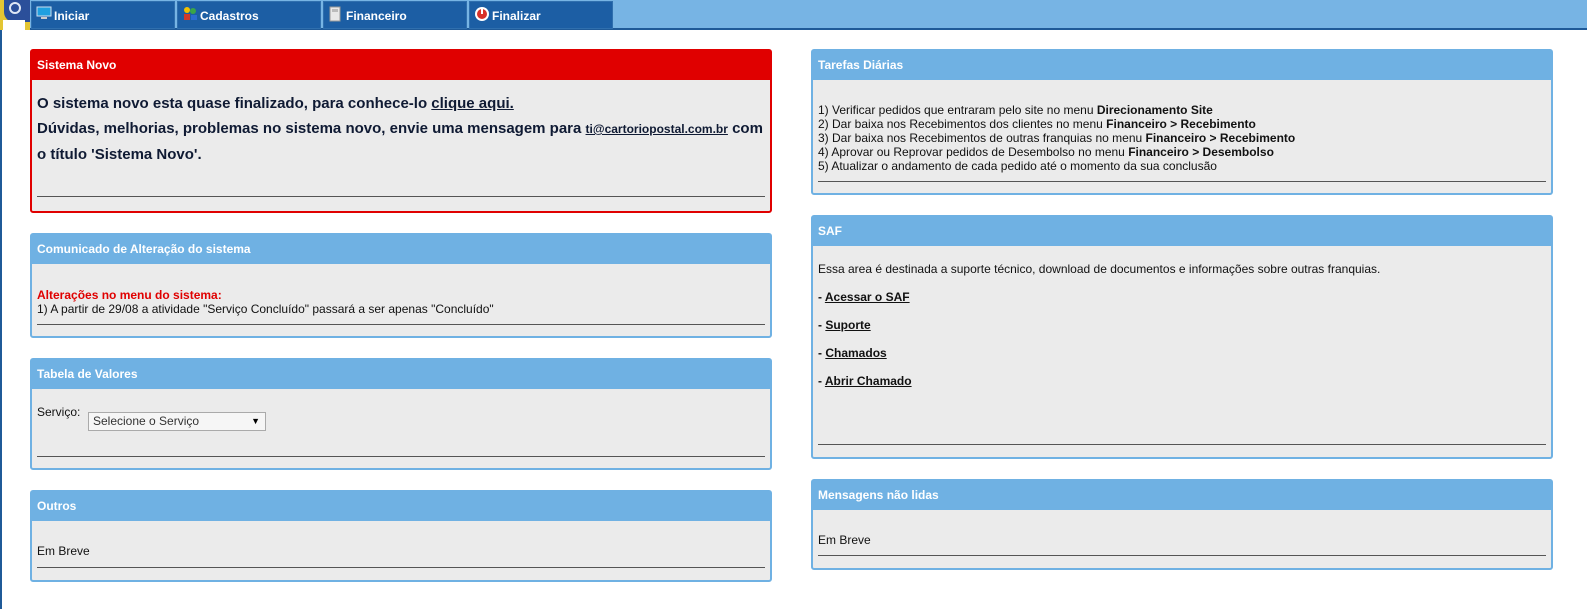 The width and height of the screenshot is (1587, 609). I want to click on people-icon, so click(190, 13).